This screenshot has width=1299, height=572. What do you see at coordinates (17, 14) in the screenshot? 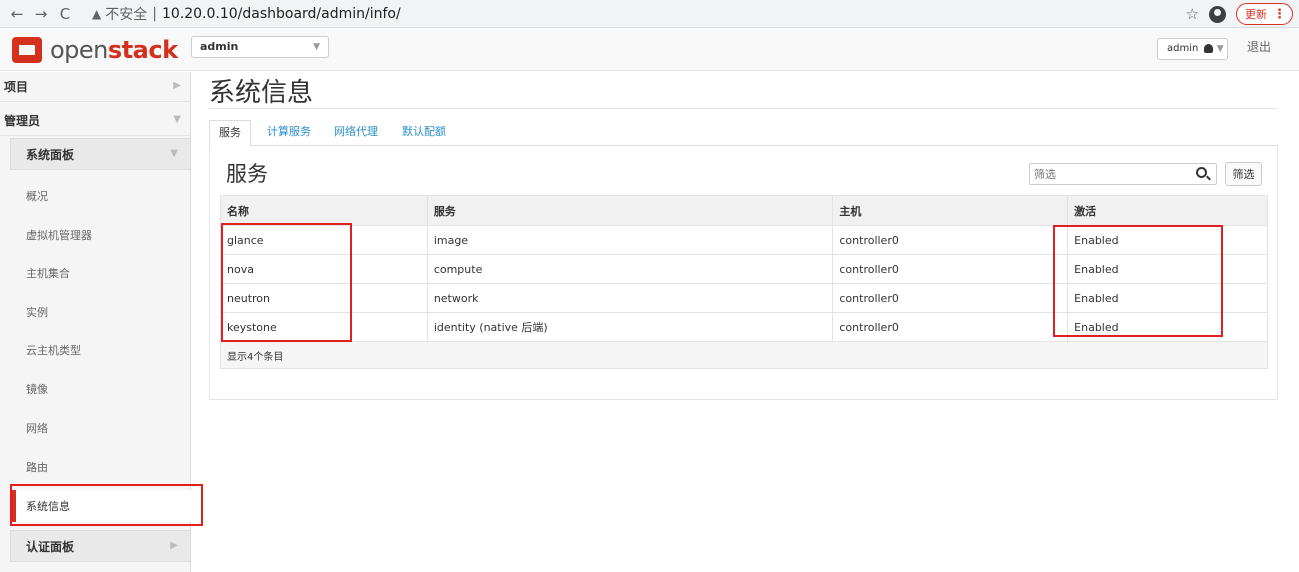
I see `back-arrow-icon: ←` at bounding box center [17, 14].